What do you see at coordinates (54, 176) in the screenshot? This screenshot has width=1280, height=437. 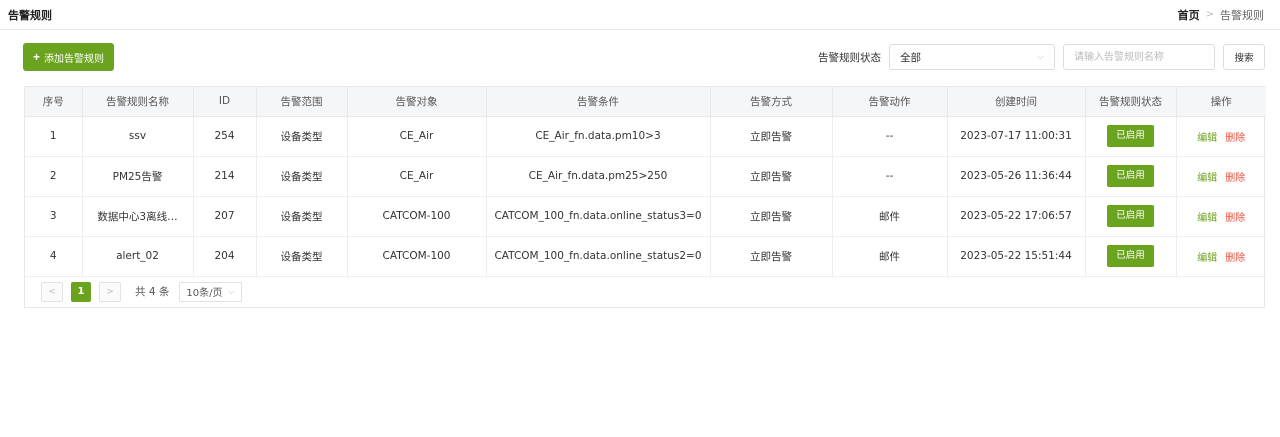 I see `row-index: 2` at bounding box center [54, 176].